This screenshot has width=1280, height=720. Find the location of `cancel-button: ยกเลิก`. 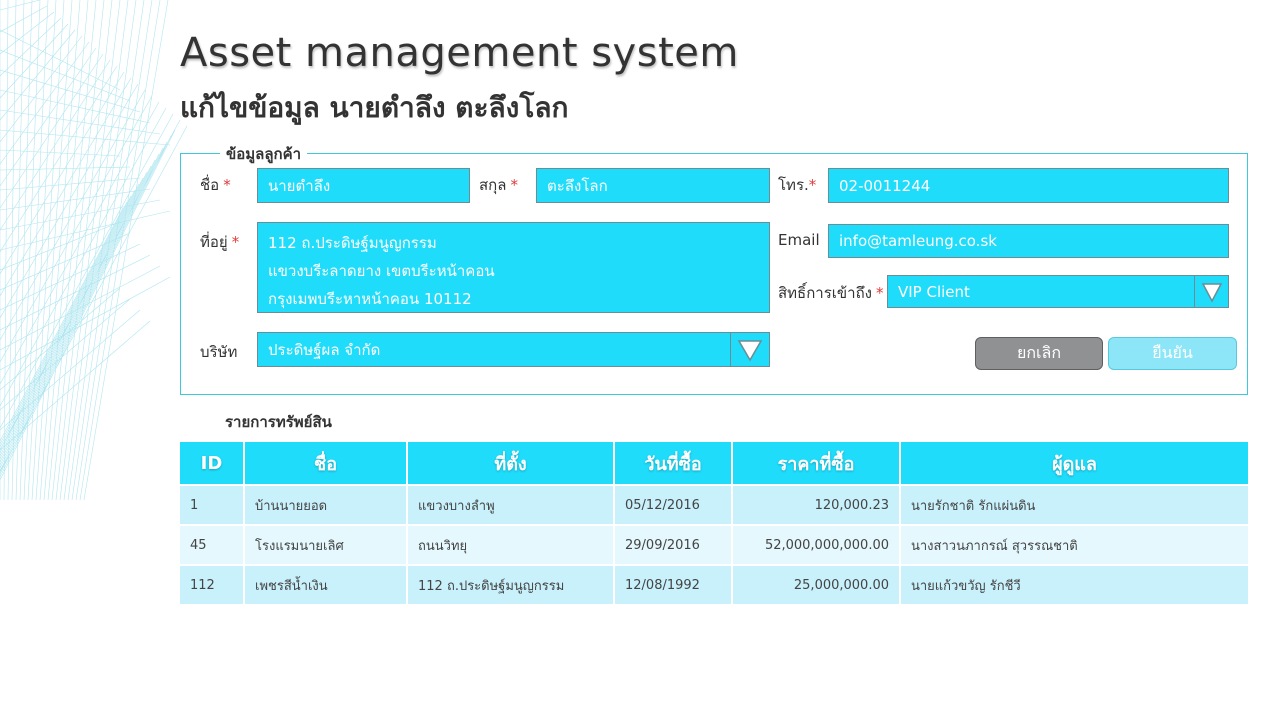

cancel-button: ยกเลิก is located at coordinates (1039, 353).